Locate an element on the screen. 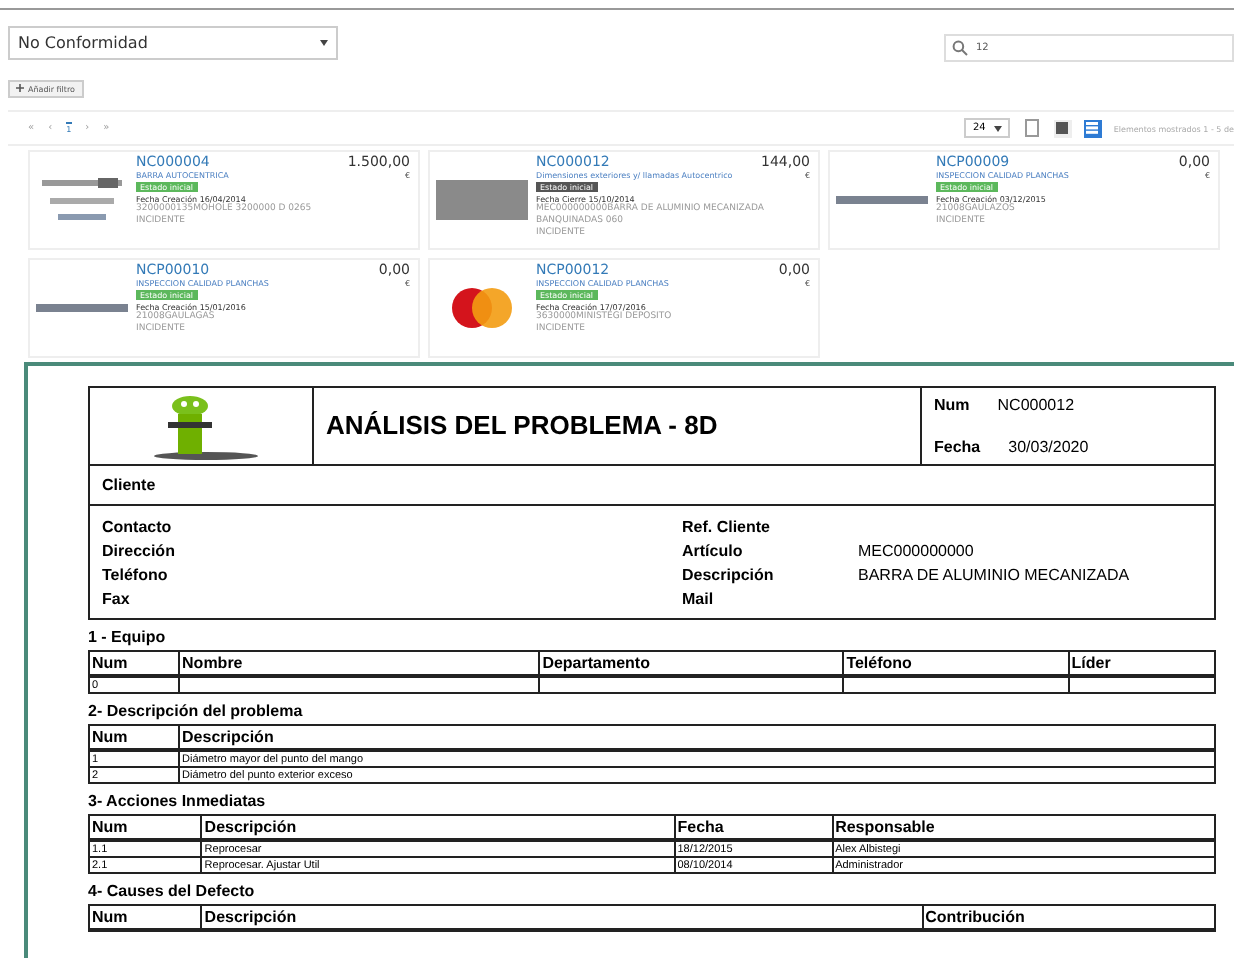  column-header: Teléfono is located at coordinates (956, 663).